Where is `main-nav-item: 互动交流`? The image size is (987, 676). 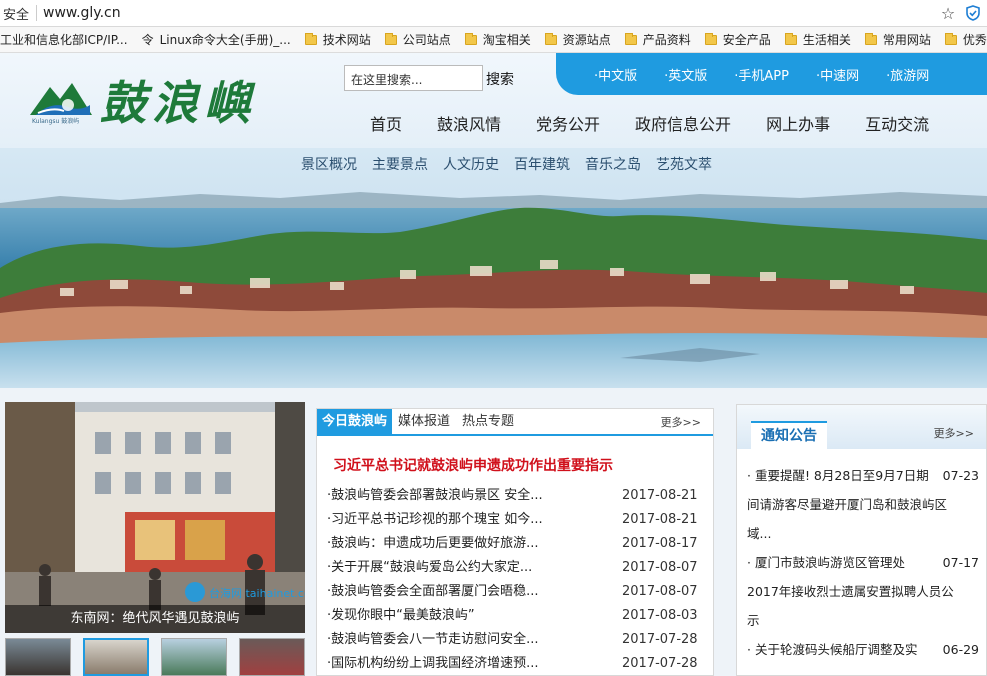 main-nav-item: 互动交流 is located at coordinates (897, 123).